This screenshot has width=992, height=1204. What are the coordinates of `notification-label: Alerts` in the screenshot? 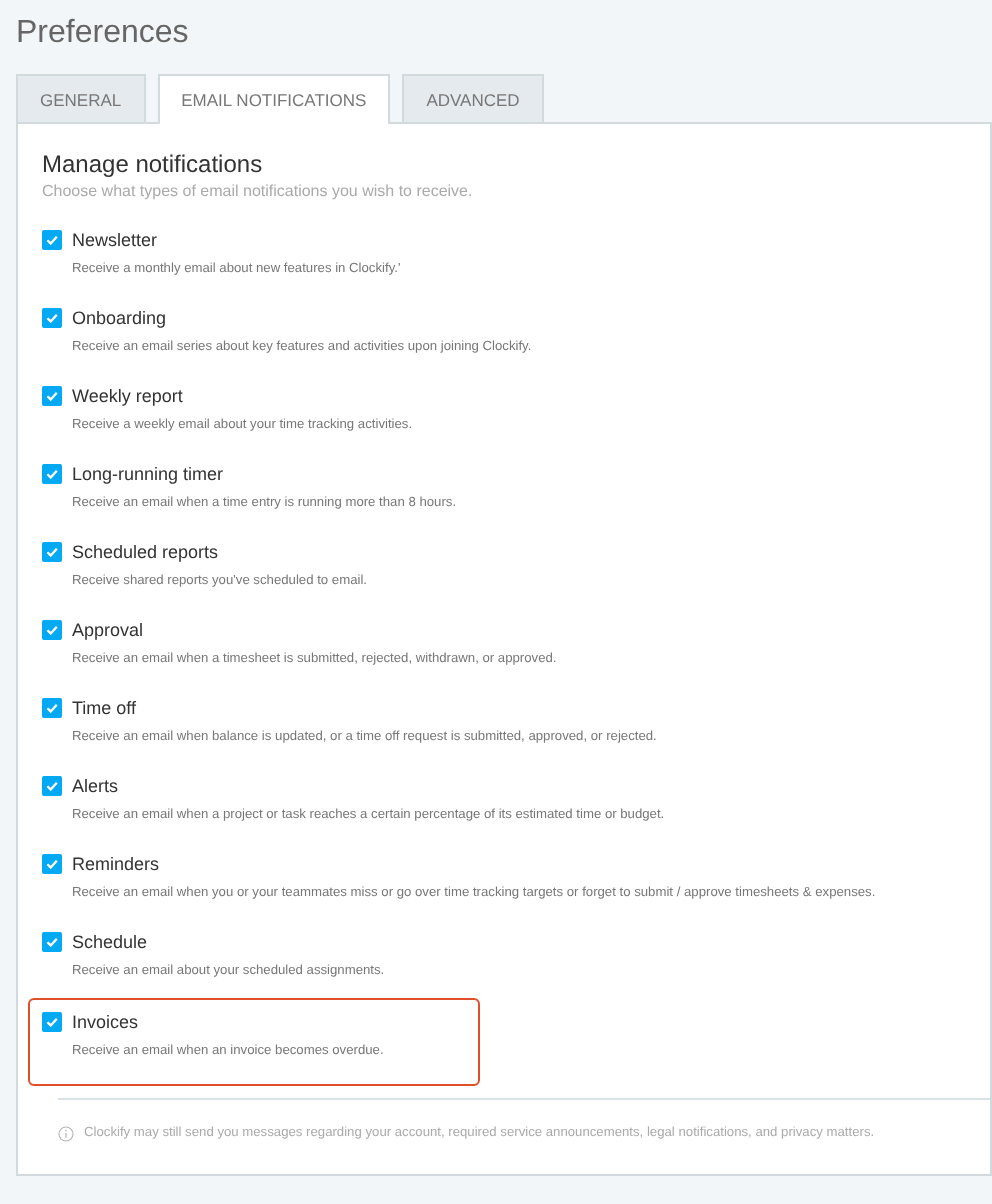 It's located at (95, 786).